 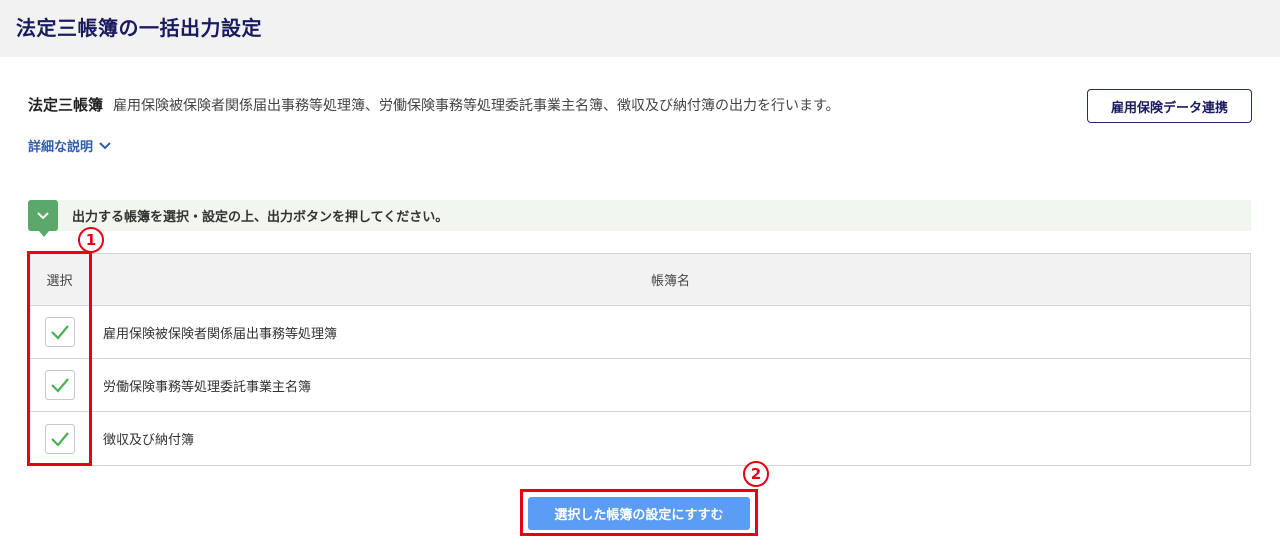 I want to click on intro-title: 法定三帳簿, so click(x=66, y=105).